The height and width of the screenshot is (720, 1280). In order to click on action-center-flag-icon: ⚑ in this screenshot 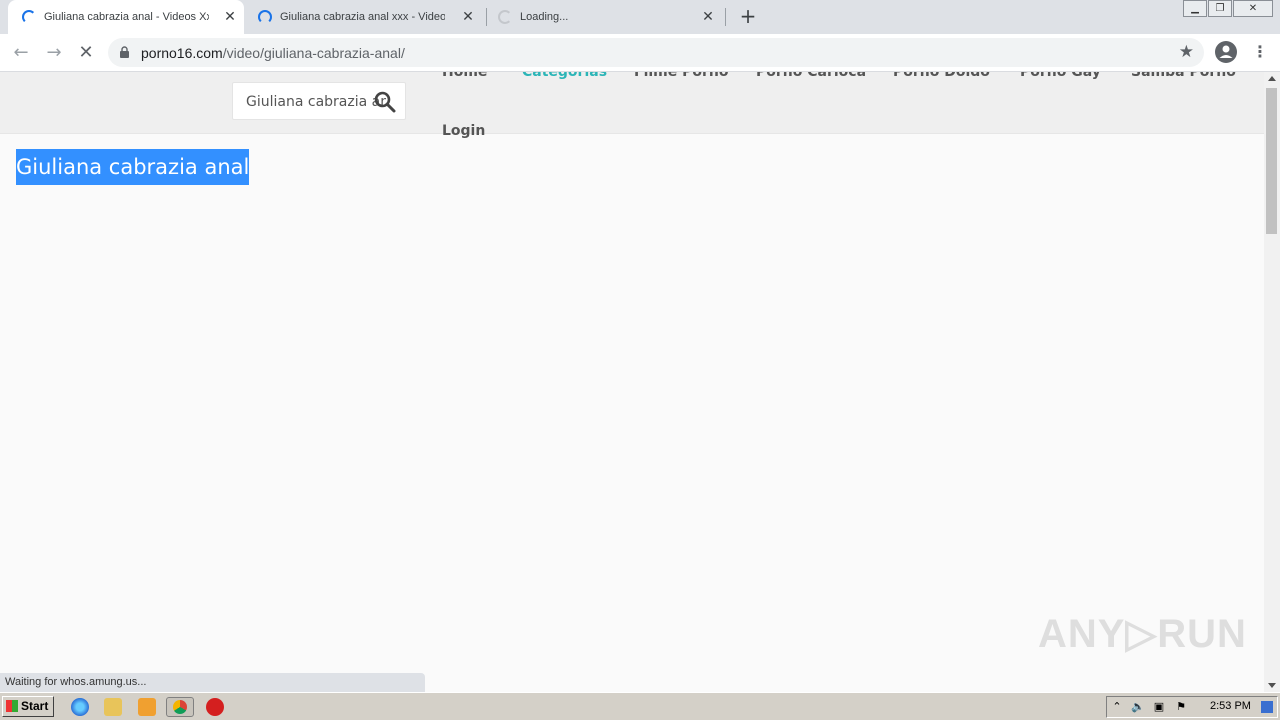, I will do `click(1181, 707)`.